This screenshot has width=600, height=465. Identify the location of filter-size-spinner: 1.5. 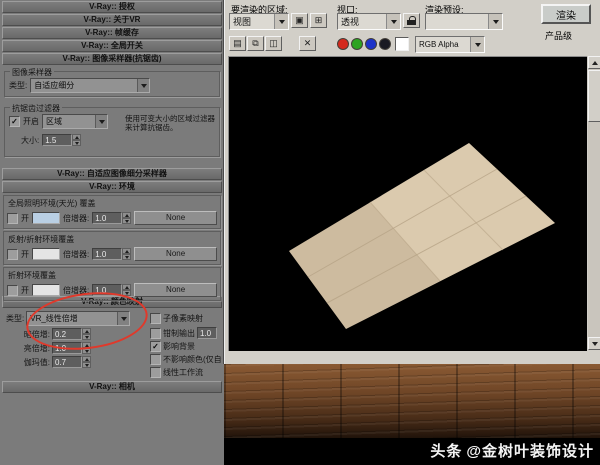
(62, 140).